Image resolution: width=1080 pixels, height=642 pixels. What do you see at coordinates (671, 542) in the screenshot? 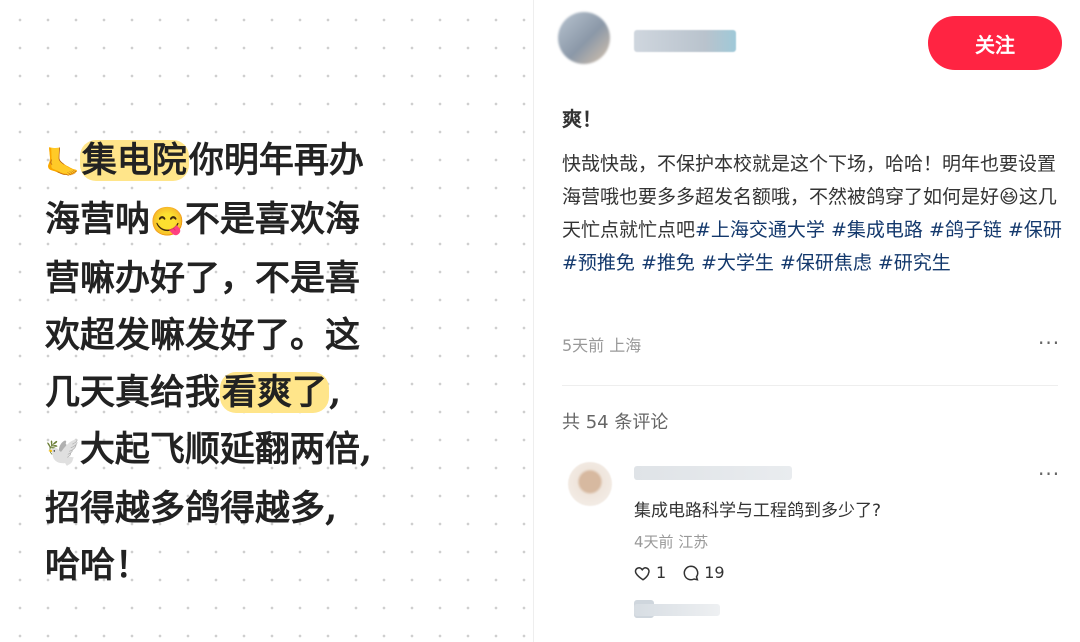
I see `comment-meta: 4天前 江苏` at bounding box center [671, 542].